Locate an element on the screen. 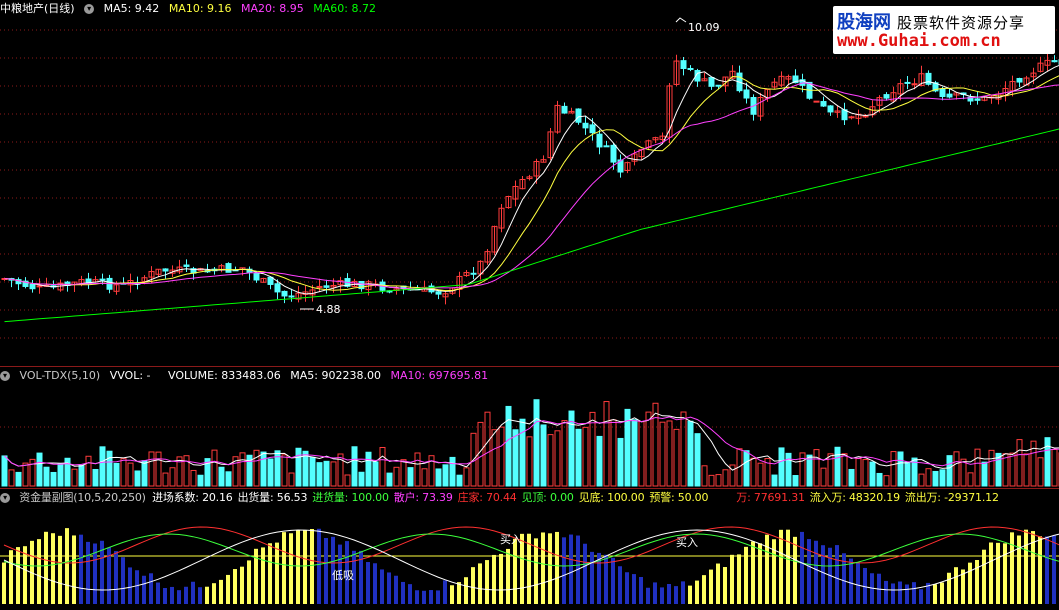 The image size is (1059, 610). vvol-value: VVOL: - is located at coordinates (130, 375).